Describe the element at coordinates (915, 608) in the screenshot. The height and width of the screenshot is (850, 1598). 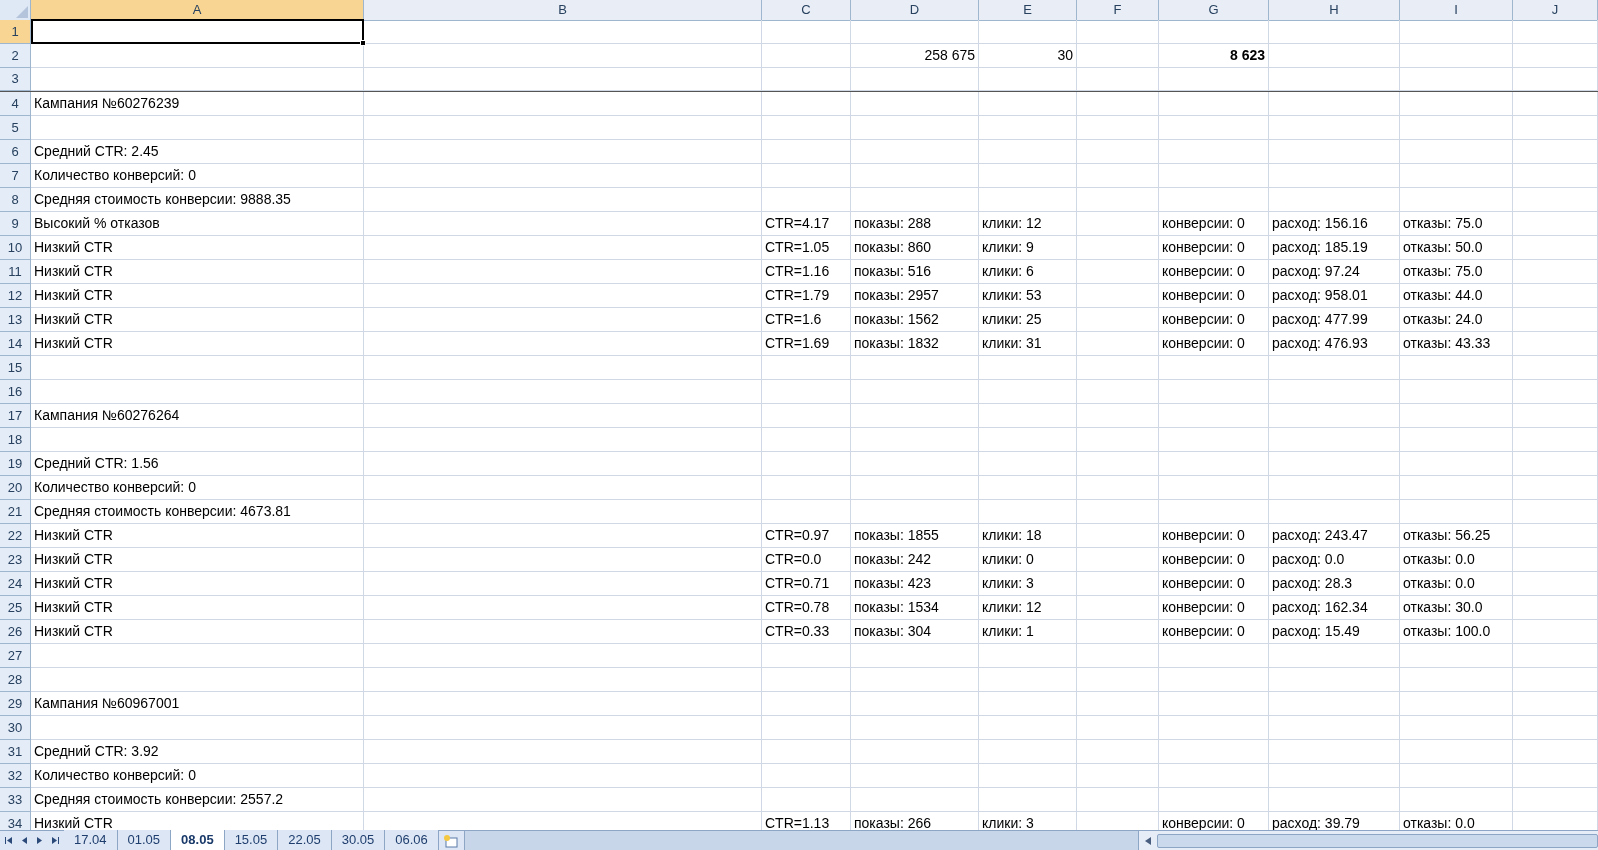
I see `table-cell: показы: 1534` at that location.